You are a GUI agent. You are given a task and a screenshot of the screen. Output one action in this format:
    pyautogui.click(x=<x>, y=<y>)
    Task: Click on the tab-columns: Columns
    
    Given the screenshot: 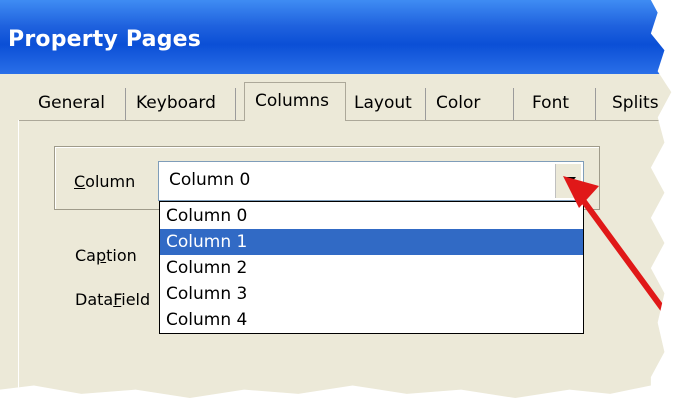 What is the action you would take?
    pyautogui.click(x=295, y=101)
    